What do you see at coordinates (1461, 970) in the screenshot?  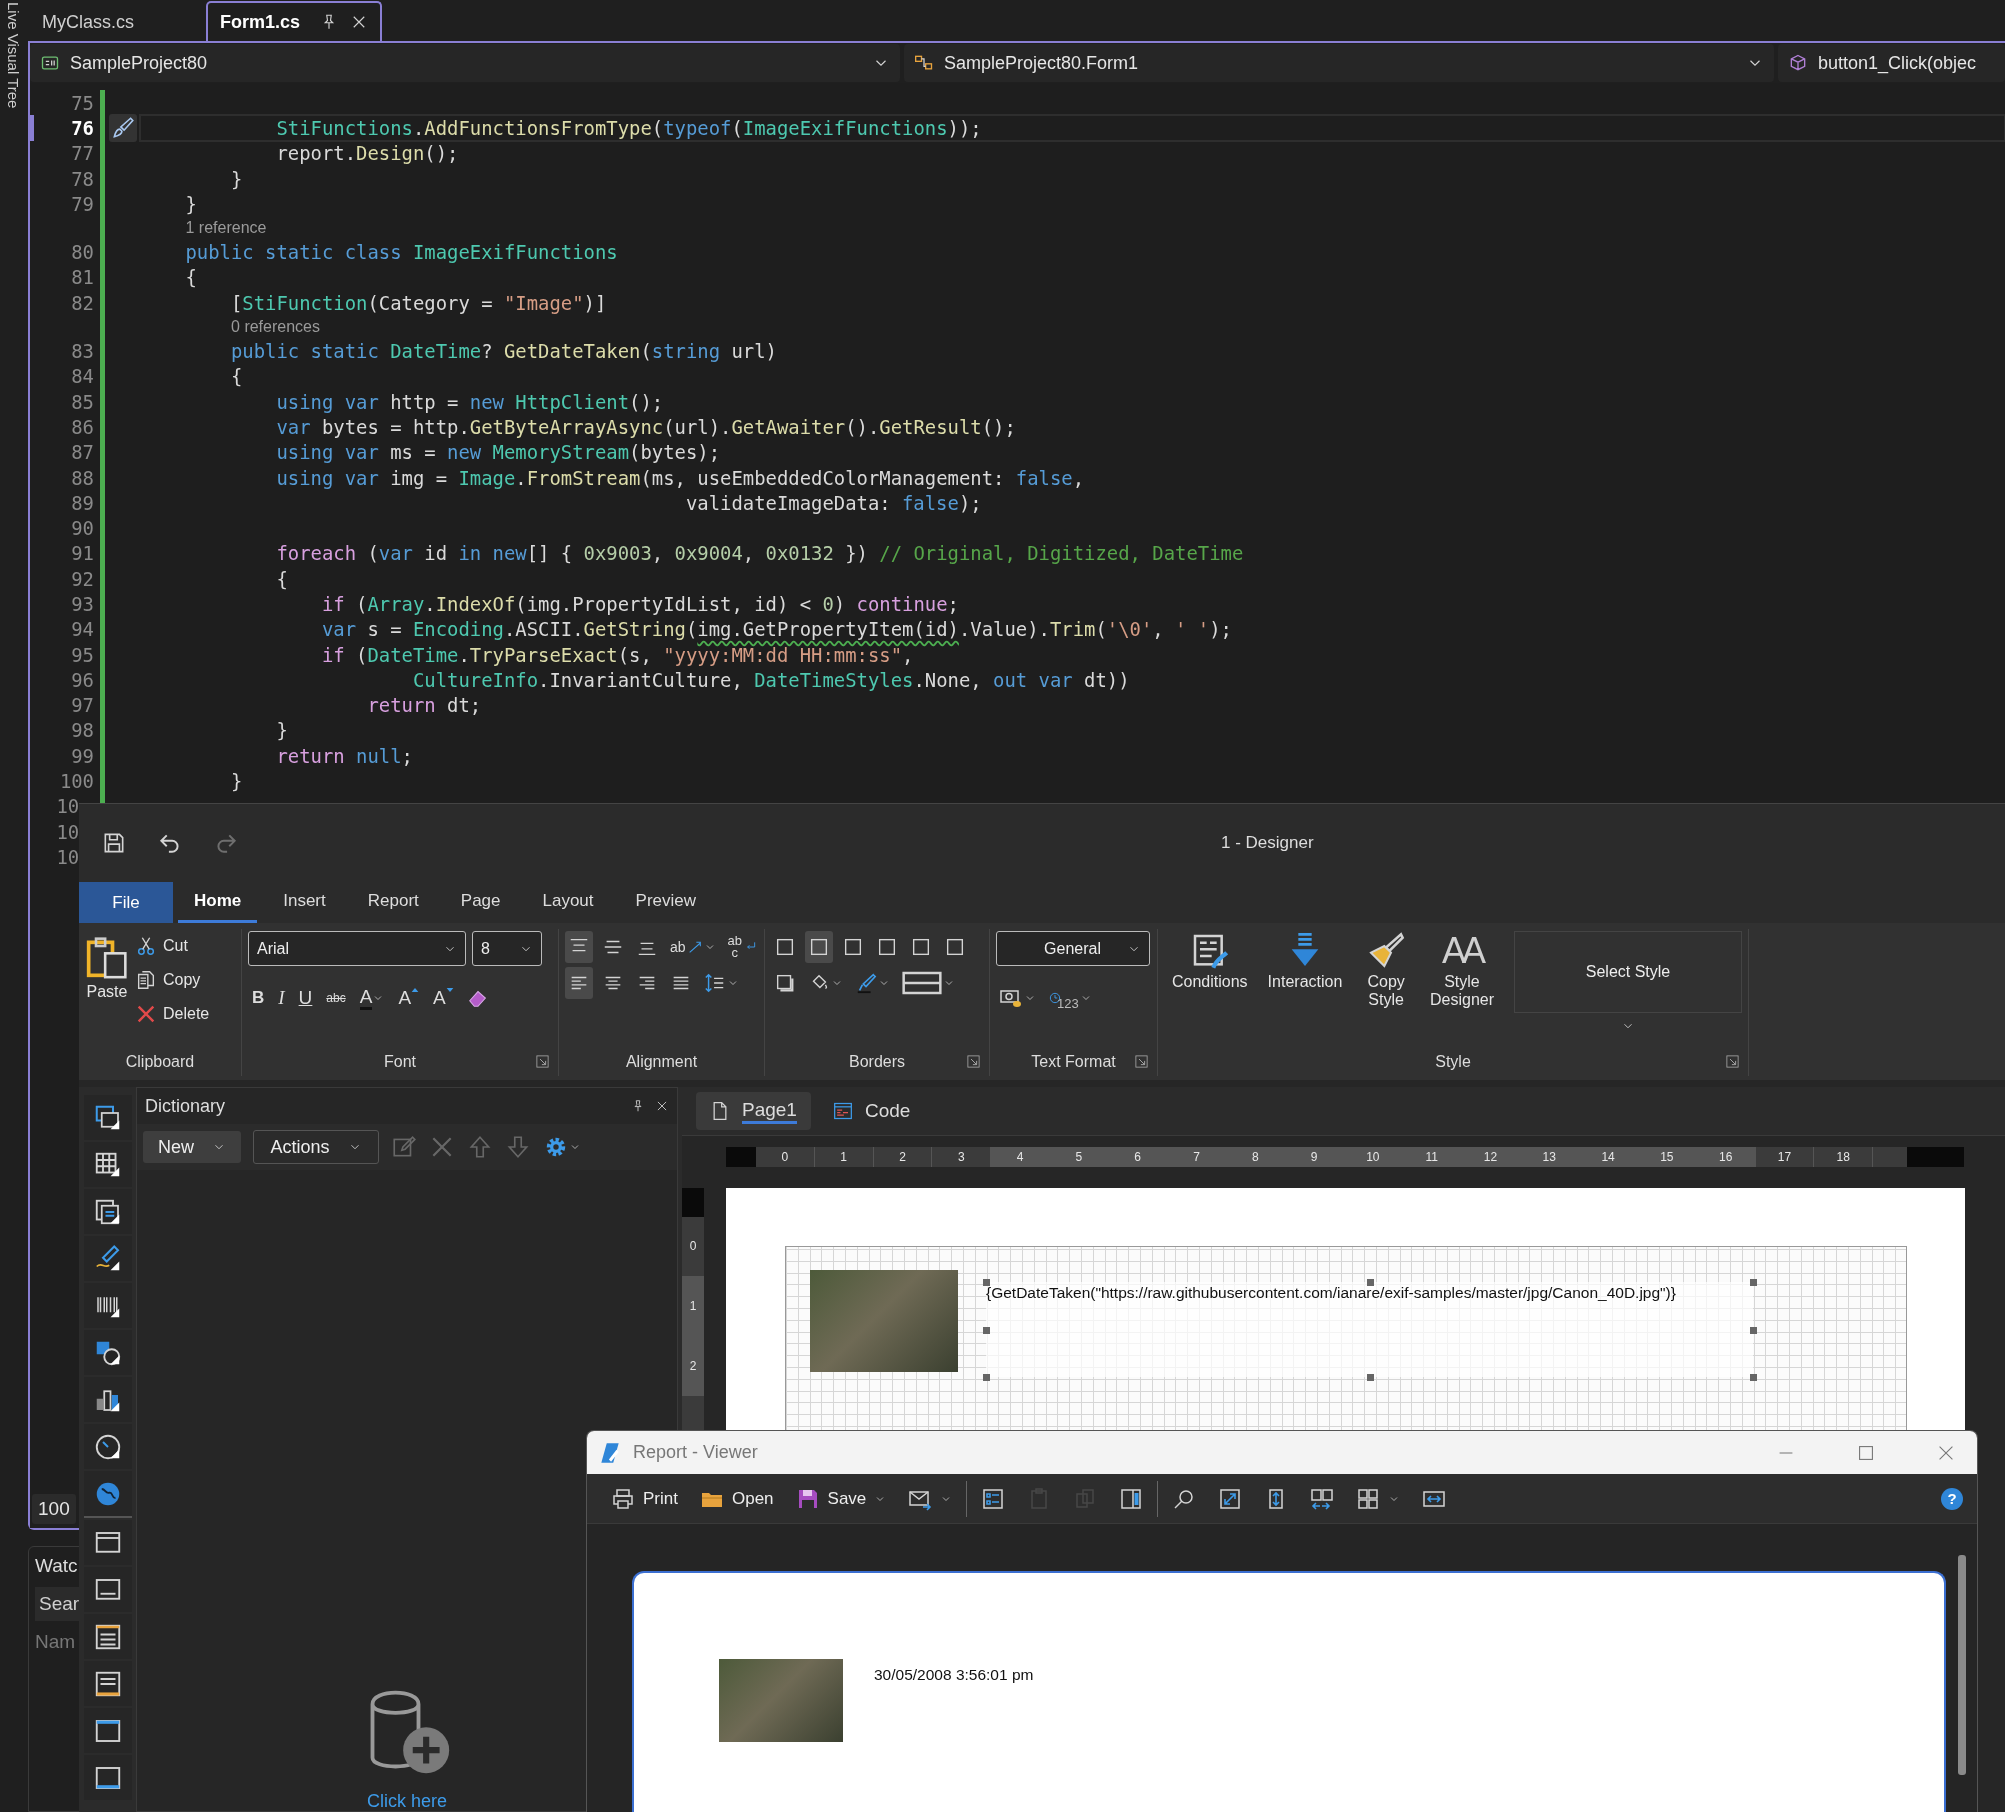 I see `ribbon-button: AA Style Designer` at bounding box center [1461, 970].